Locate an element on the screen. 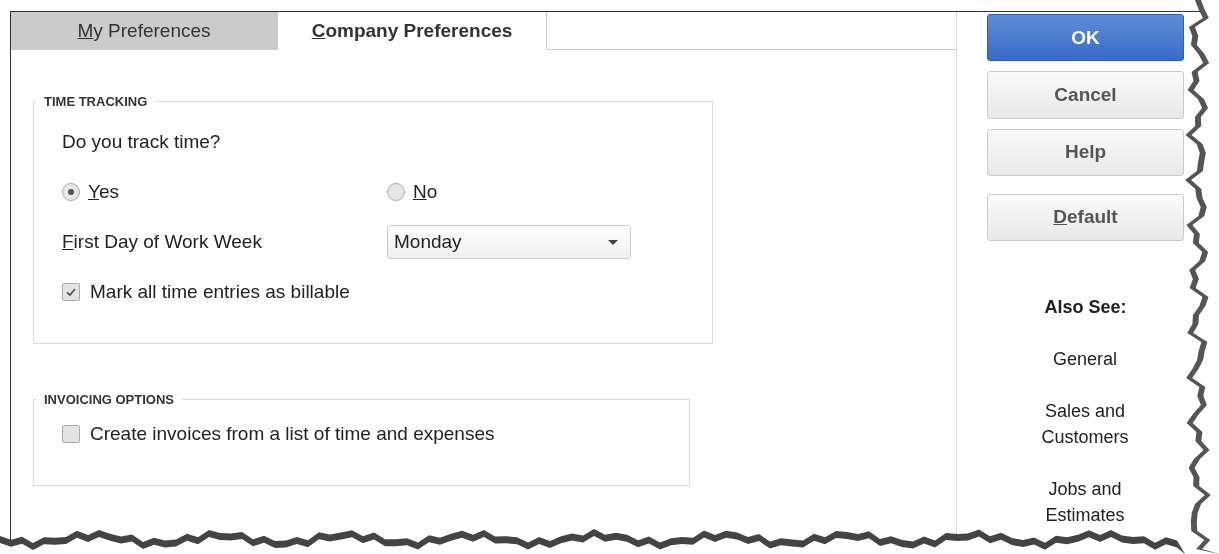 Image resolution: width=1219 pixels, height=554 pixels. check-icon is located at coordinates (71, 292).